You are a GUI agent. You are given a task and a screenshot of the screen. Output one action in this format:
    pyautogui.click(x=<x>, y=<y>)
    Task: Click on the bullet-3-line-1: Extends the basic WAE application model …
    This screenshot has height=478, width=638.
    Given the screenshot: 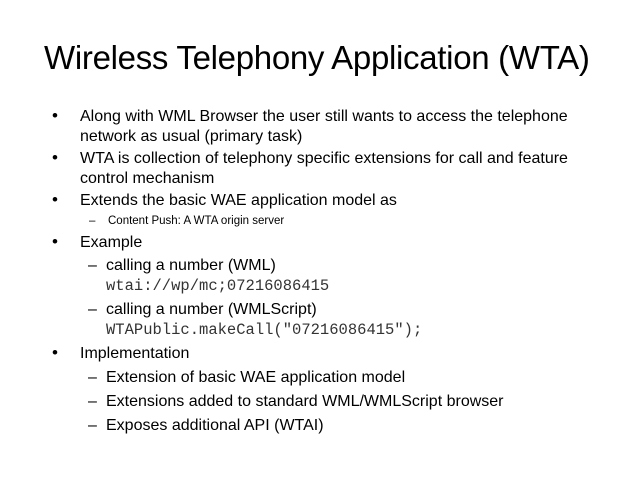 What is the action you would take?
    pyautogui.click(x=238, y=200)
    